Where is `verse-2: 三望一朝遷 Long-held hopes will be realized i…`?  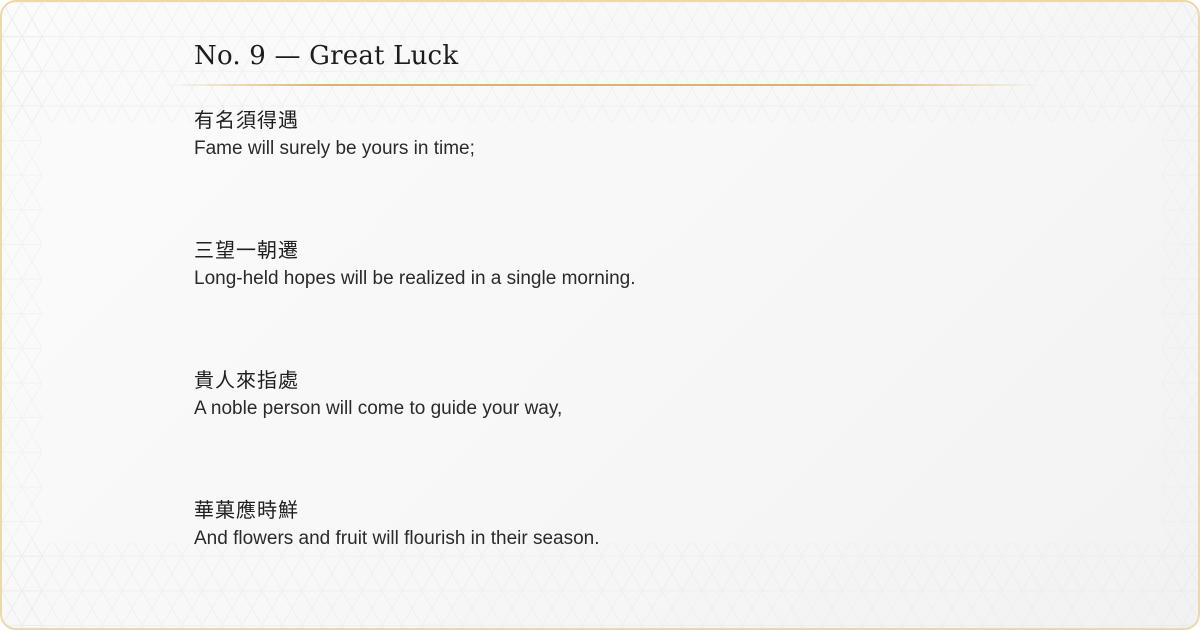 verse-2: 三望一朝遷 Long-held hopes will be realized i… is located at coordinates (624, 264).